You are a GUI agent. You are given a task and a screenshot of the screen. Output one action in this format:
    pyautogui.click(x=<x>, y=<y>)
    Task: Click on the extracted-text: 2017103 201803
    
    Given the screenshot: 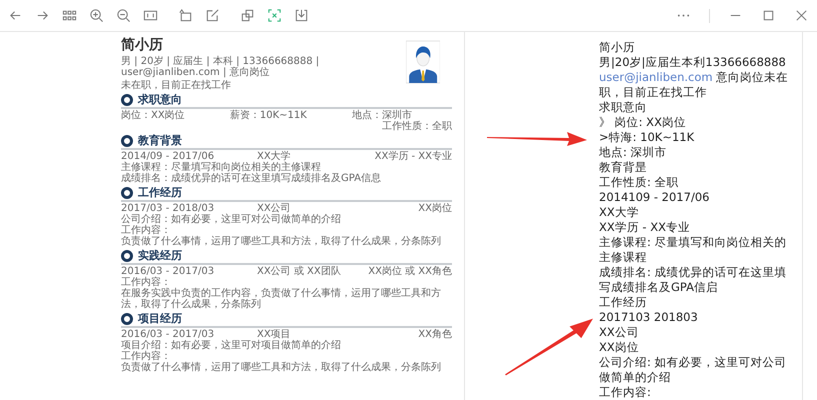 What is the action you would take?
    pyautogui.click(x=649, y=317)
    